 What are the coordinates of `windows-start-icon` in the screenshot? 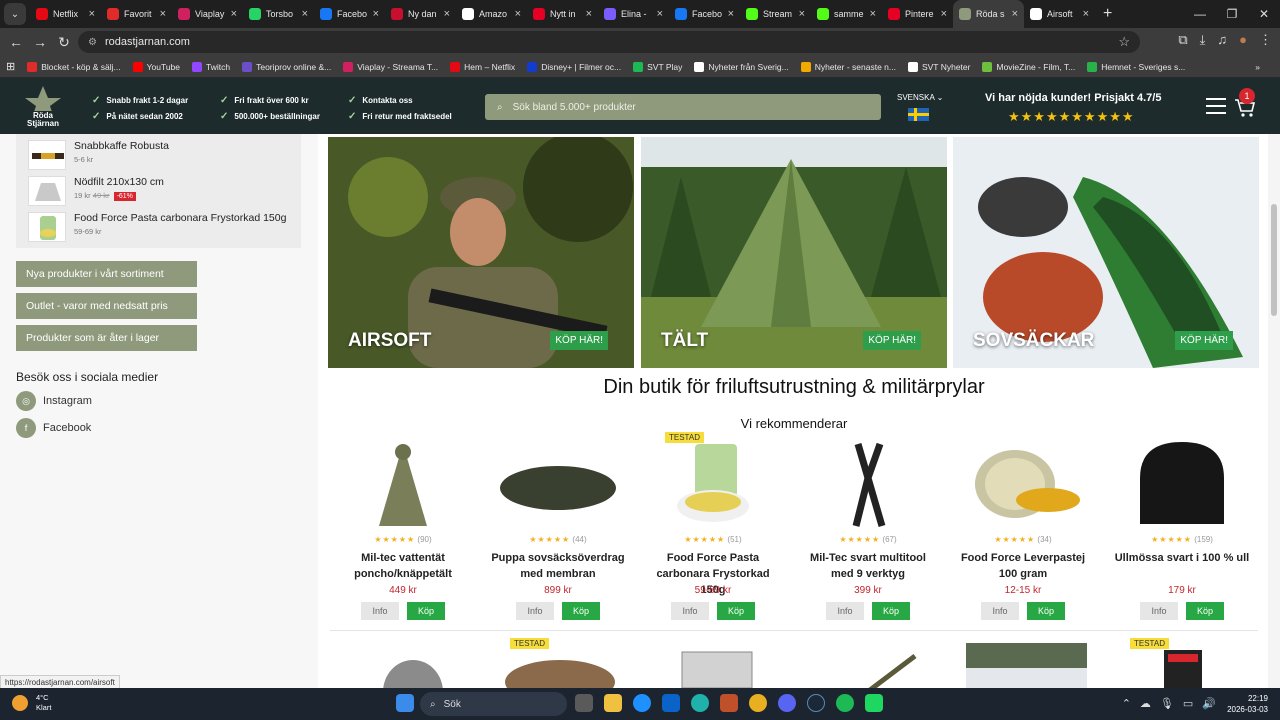 It's located at (405, 703).